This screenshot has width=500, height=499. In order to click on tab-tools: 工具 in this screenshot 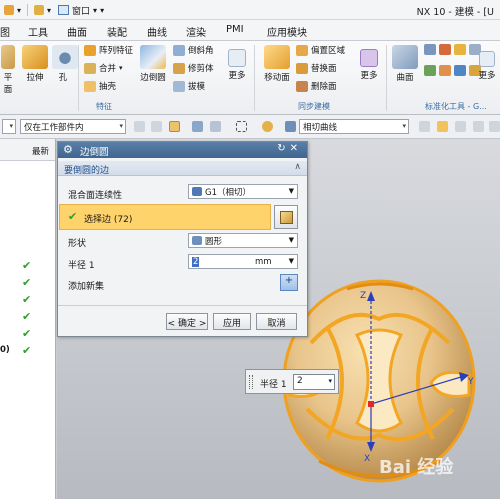, I will do `click(38, 31)`.